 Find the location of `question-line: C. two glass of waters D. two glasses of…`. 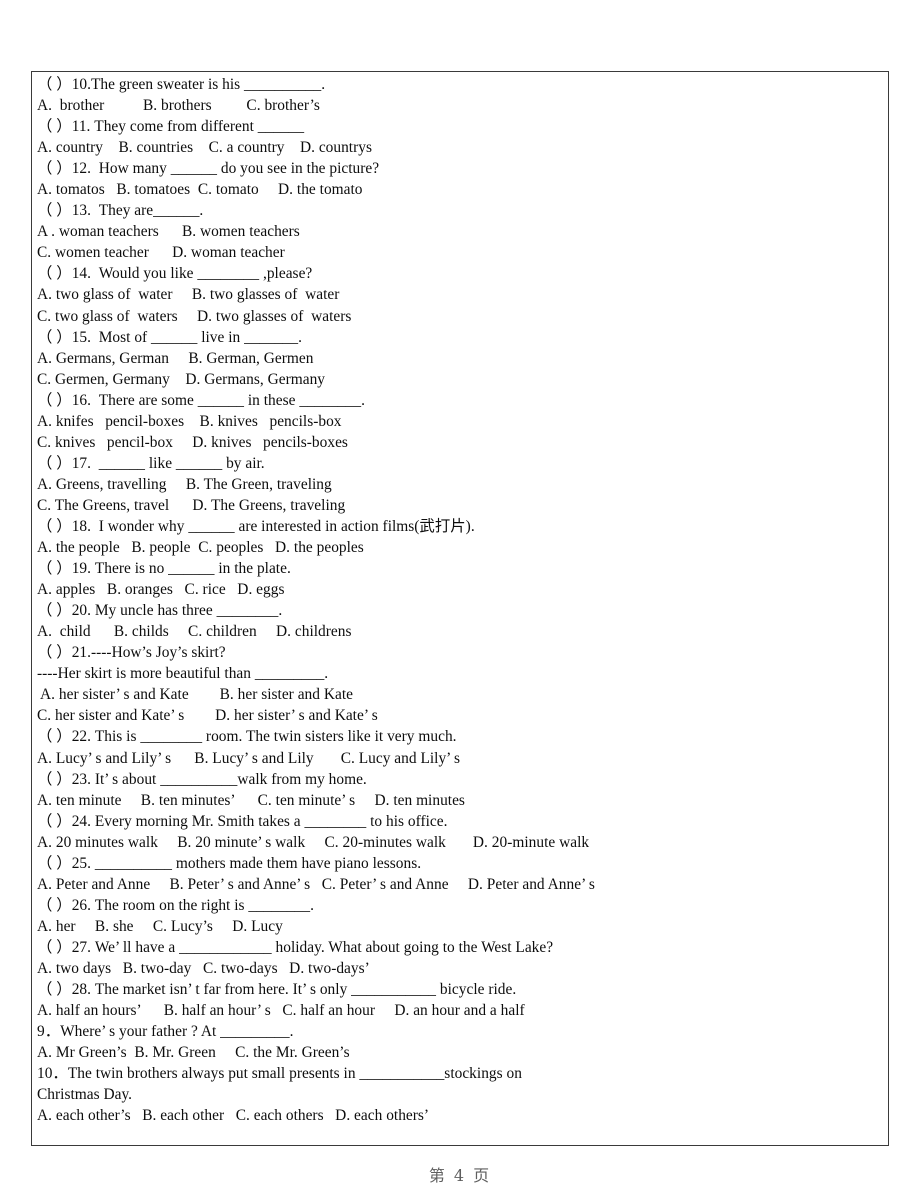

question-line: C. two glass of waters D. two glasses of… is located at coordinates (194, 316).